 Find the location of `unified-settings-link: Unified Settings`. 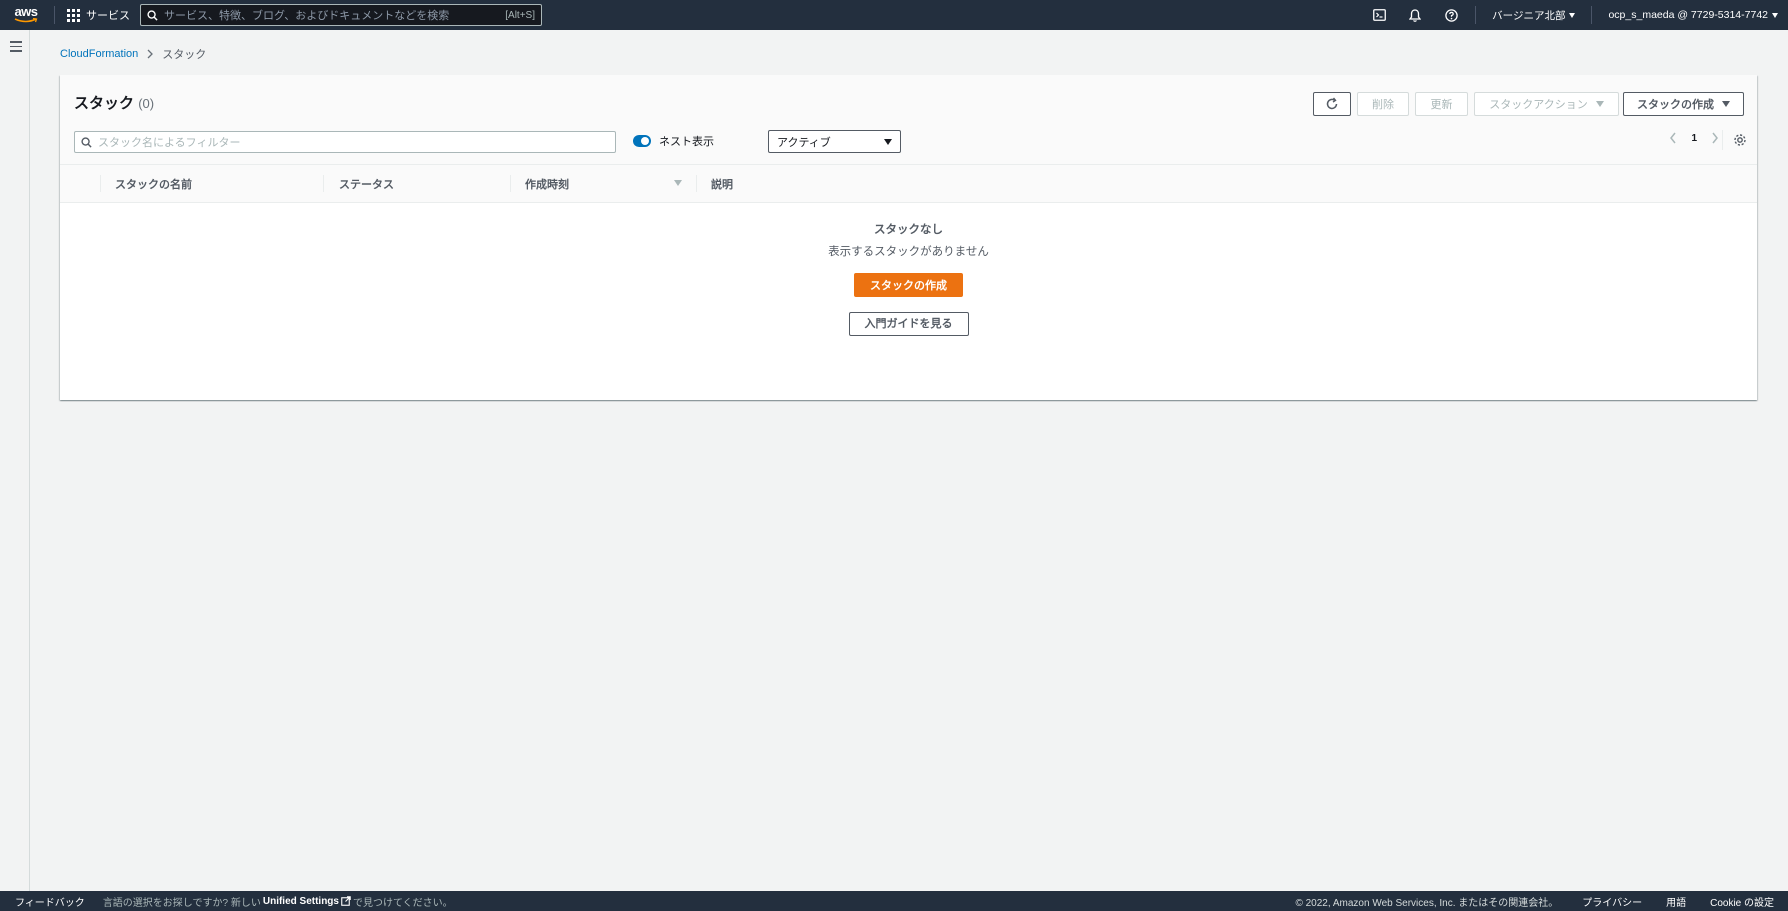

unified-settings-link: Unified Settings is located at coordinates (301, 901).